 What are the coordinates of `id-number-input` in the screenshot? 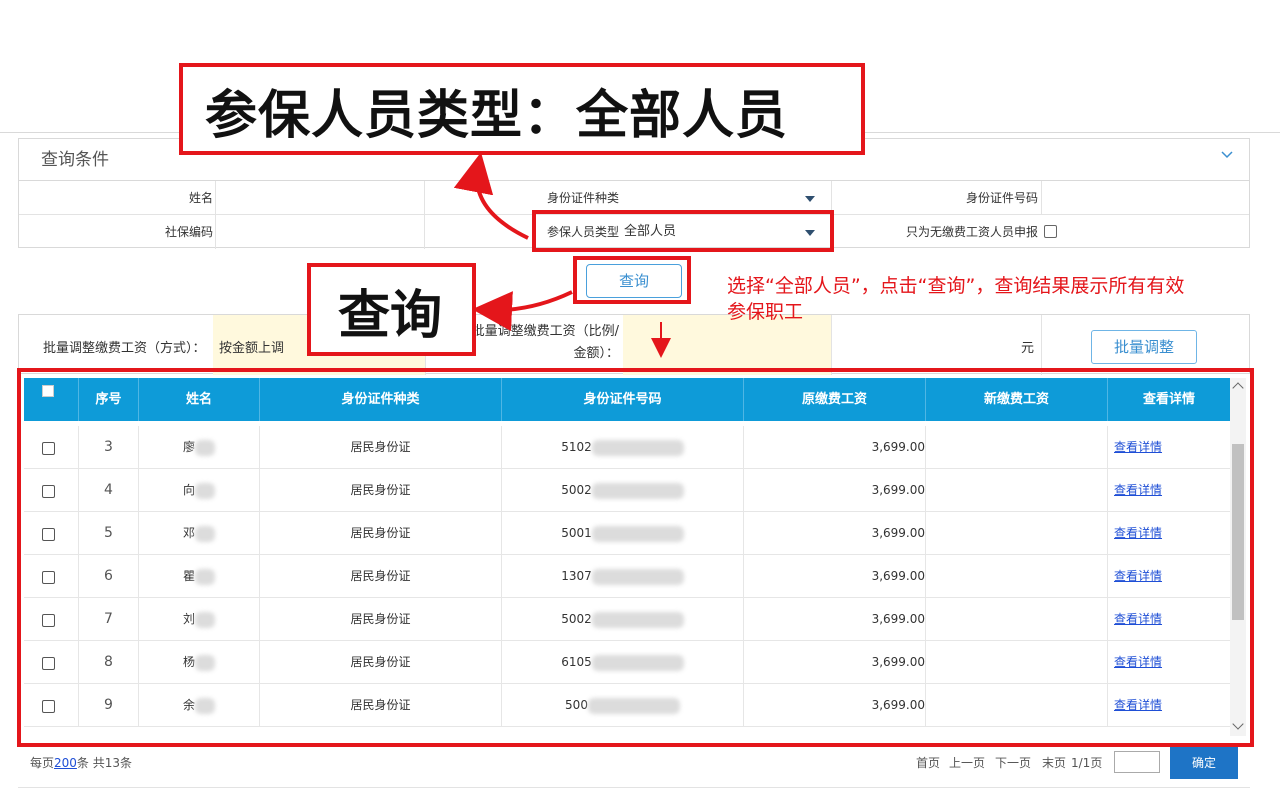 It's located at (1144, 198).